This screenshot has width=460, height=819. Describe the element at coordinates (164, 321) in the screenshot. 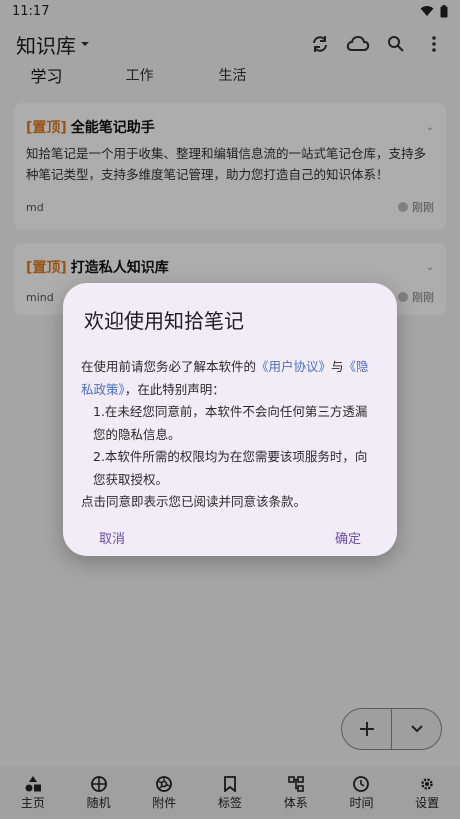

I see `dialog-title: 欢迎使用知拾笔记` at that location.